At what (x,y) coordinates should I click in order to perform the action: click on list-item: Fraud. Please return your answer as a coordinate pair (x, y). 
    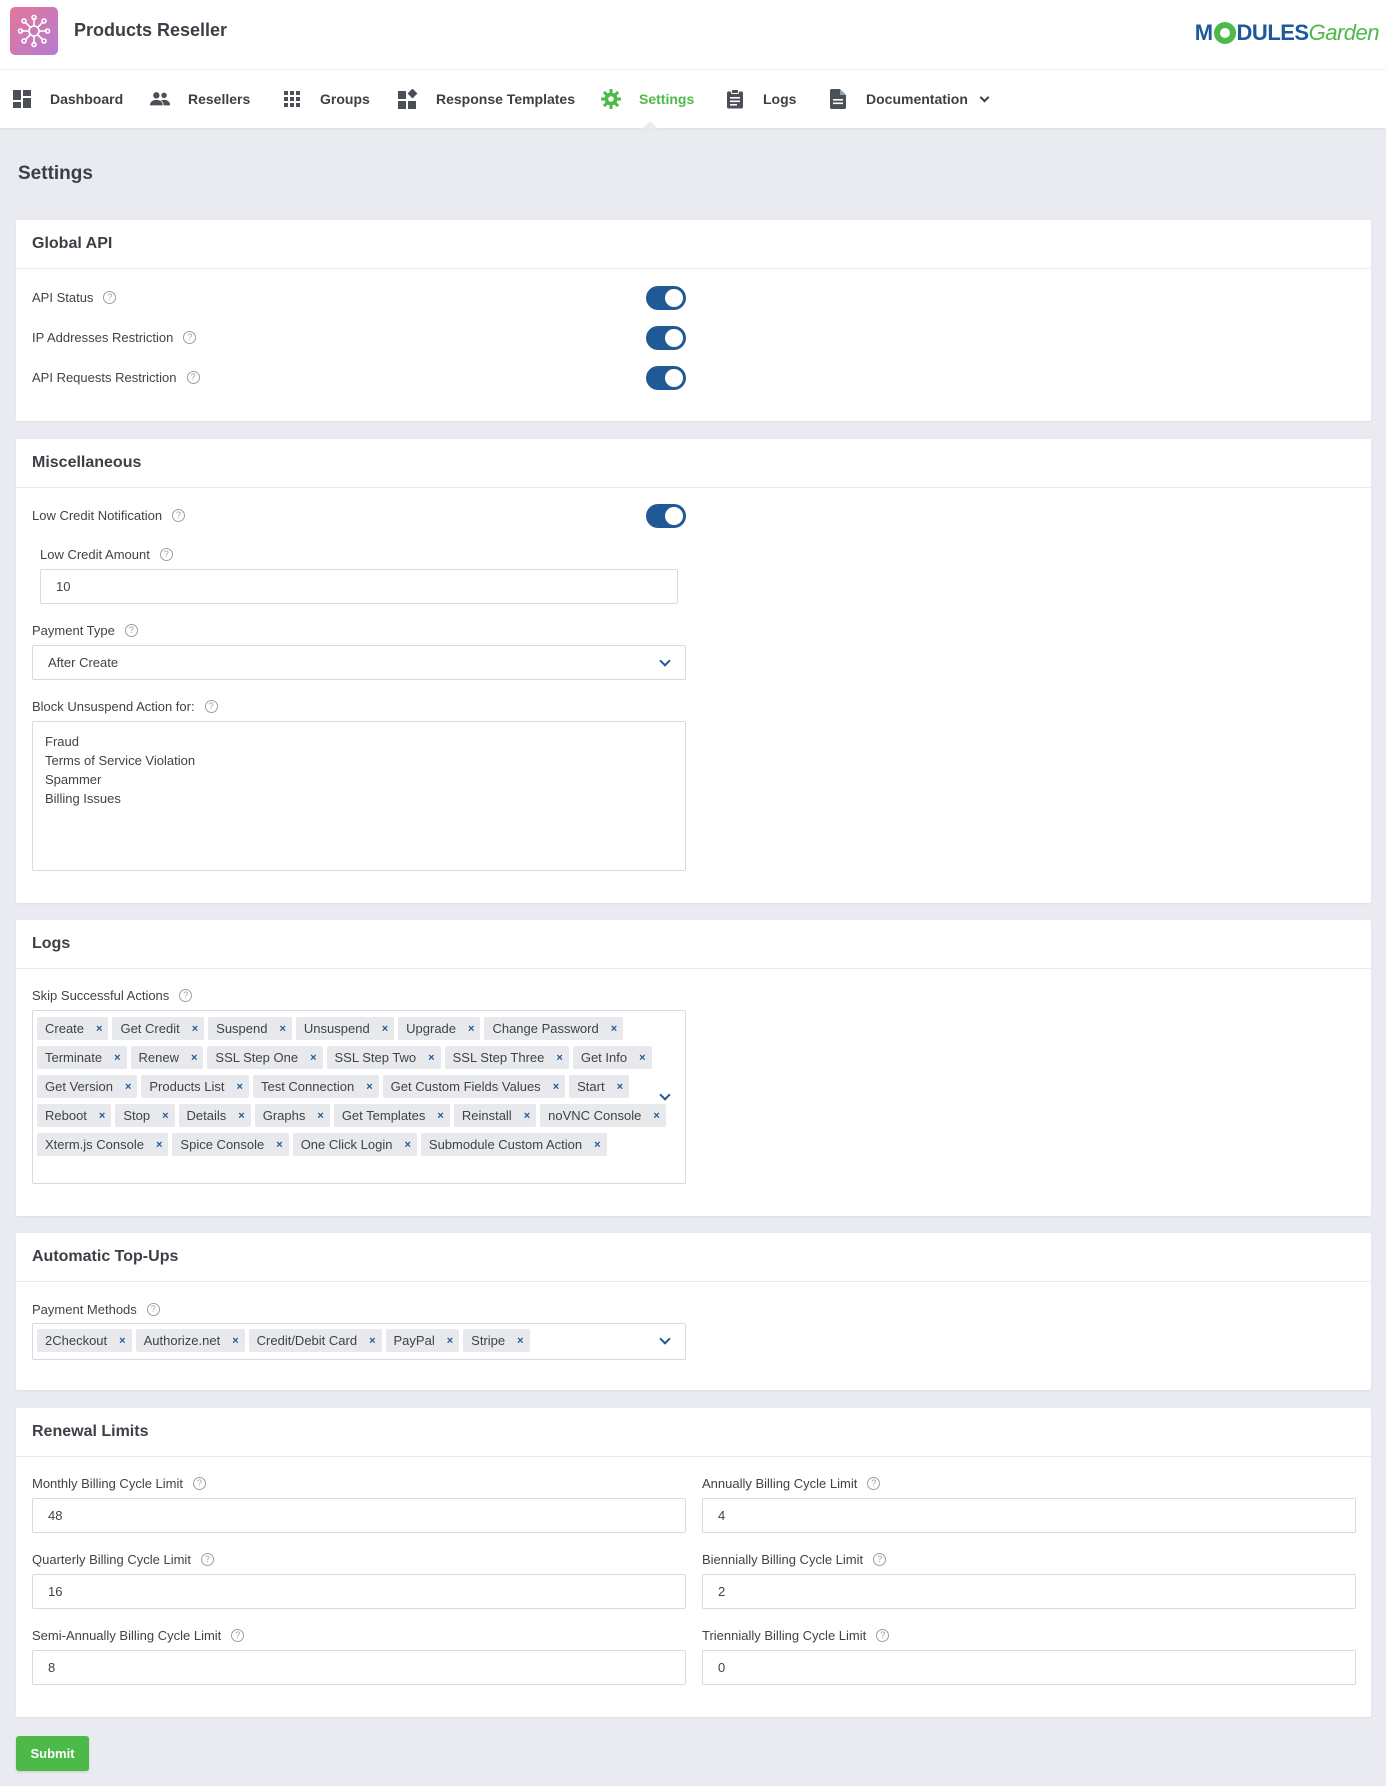
    Looking at the image, I should click on (359, 741).